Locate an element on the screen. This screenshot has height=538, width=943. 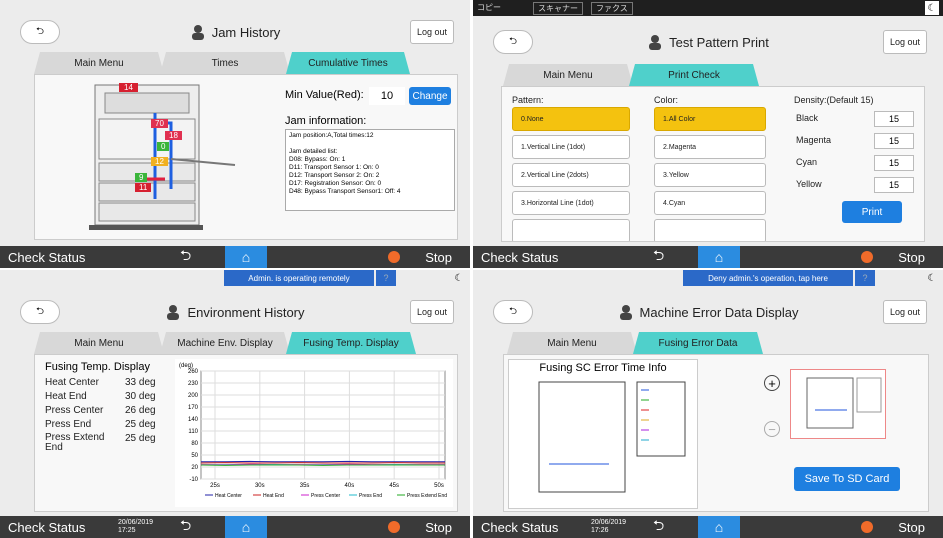
jam-info-line is located at coordinates (370, 144).